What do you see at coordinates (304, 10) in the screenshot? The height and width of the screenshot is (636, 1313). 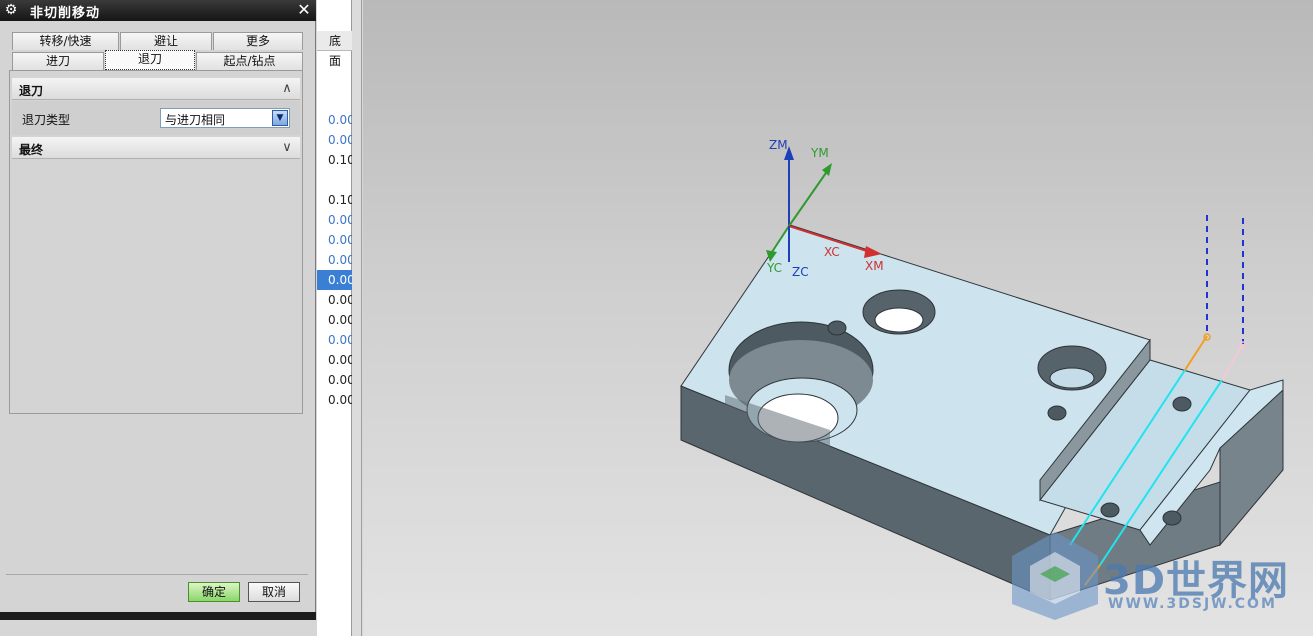 I see `close-icon: ✕` at bounding box center [304, 10].